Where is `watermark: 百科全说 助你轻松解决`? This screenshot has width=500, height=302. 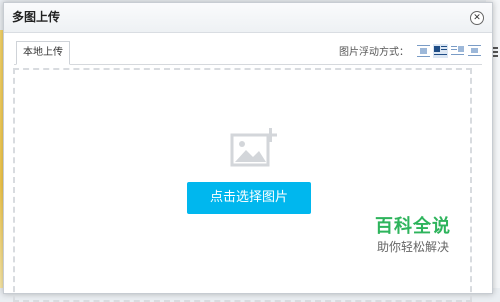
watermark: 百科全说 助你轻松解决 is located at coordinates (413, 235).